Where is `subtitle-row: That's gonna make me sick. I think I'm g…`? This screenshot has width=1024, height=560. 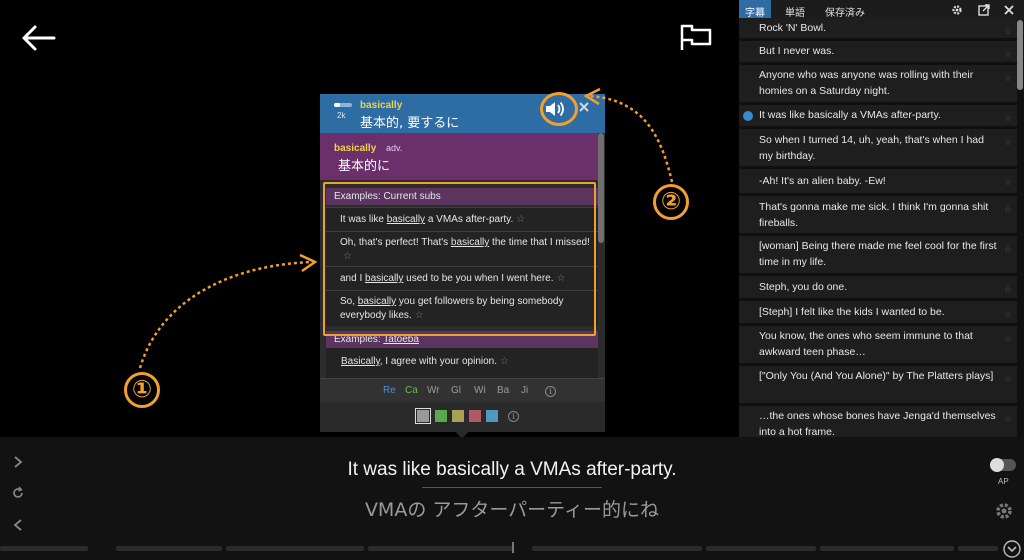 subtitle-row: That's gonna make me sick. I think I'm g… is located at coordinates (878, 214).